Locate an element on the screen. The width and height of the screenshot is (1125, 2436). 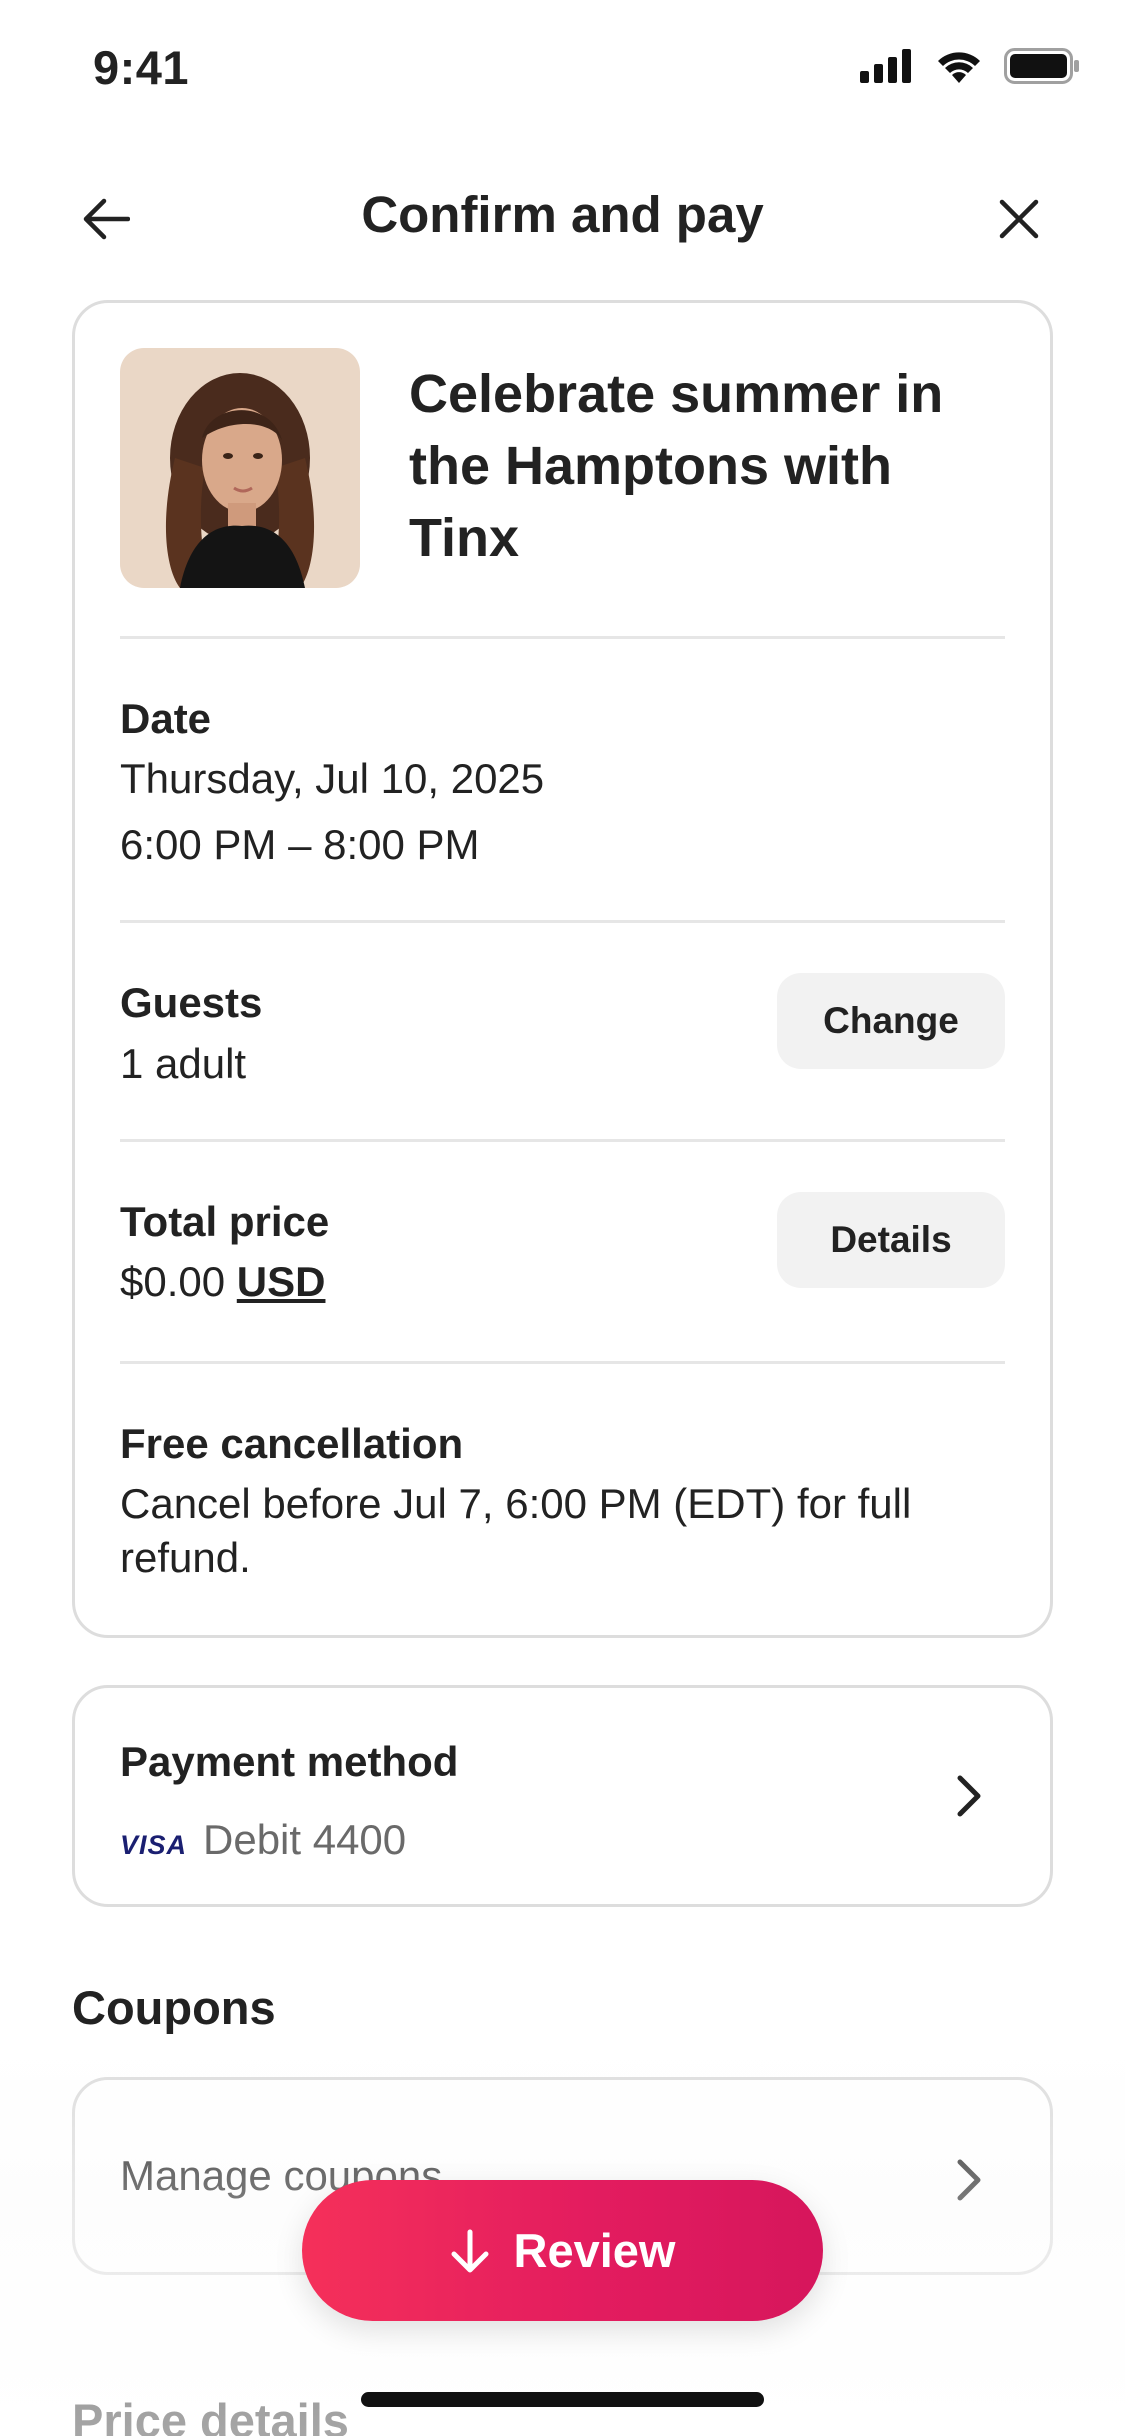
guests-label: Guests is located at coordinates (191, 1002).